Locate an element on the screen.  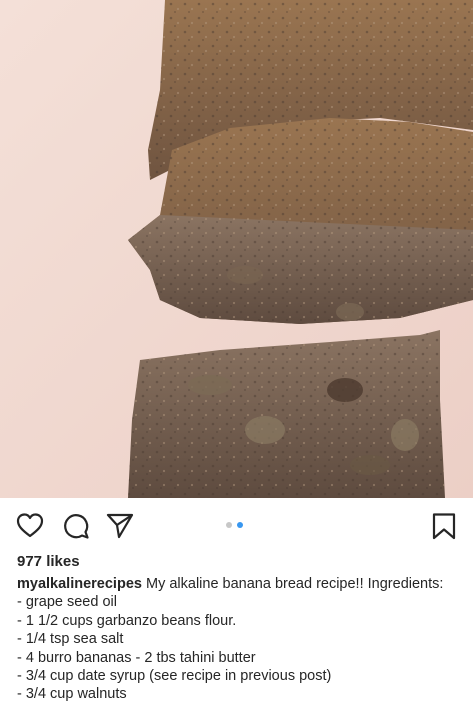
post-actions-bar is located at coordinates (236, 525).